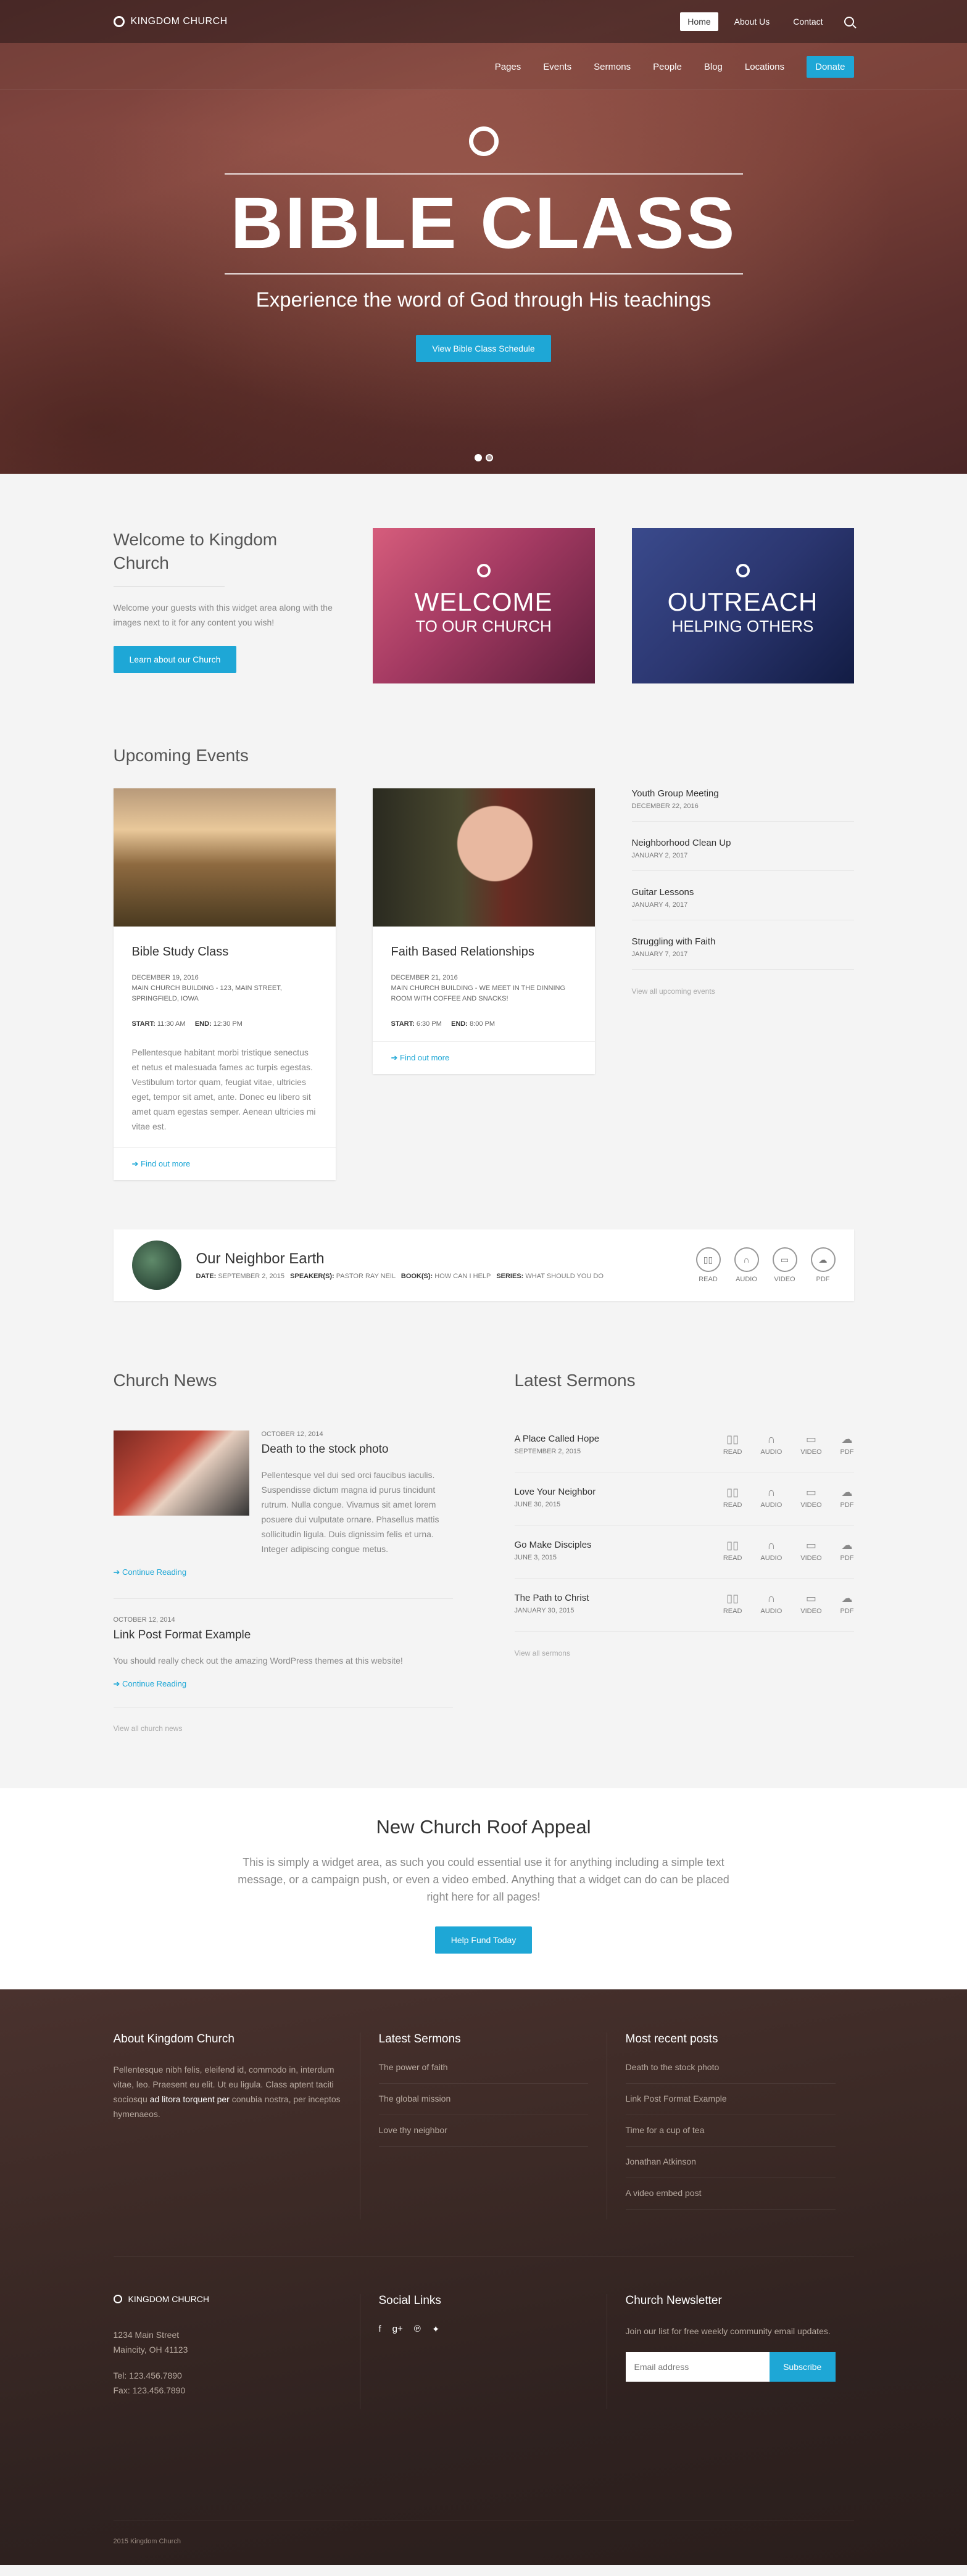  I want to click on email-field, so click(697, 2367).